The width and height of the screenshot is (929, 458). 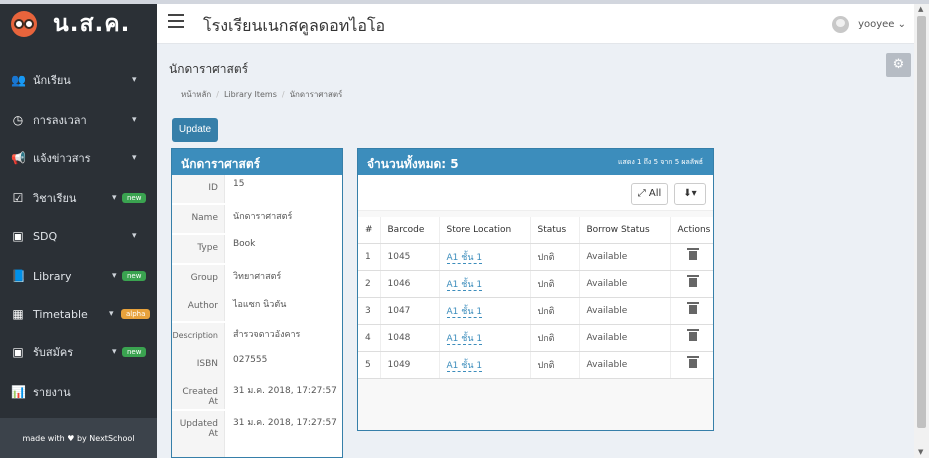 I want to click on col-actions: Actions, so click(x=691, y=230).